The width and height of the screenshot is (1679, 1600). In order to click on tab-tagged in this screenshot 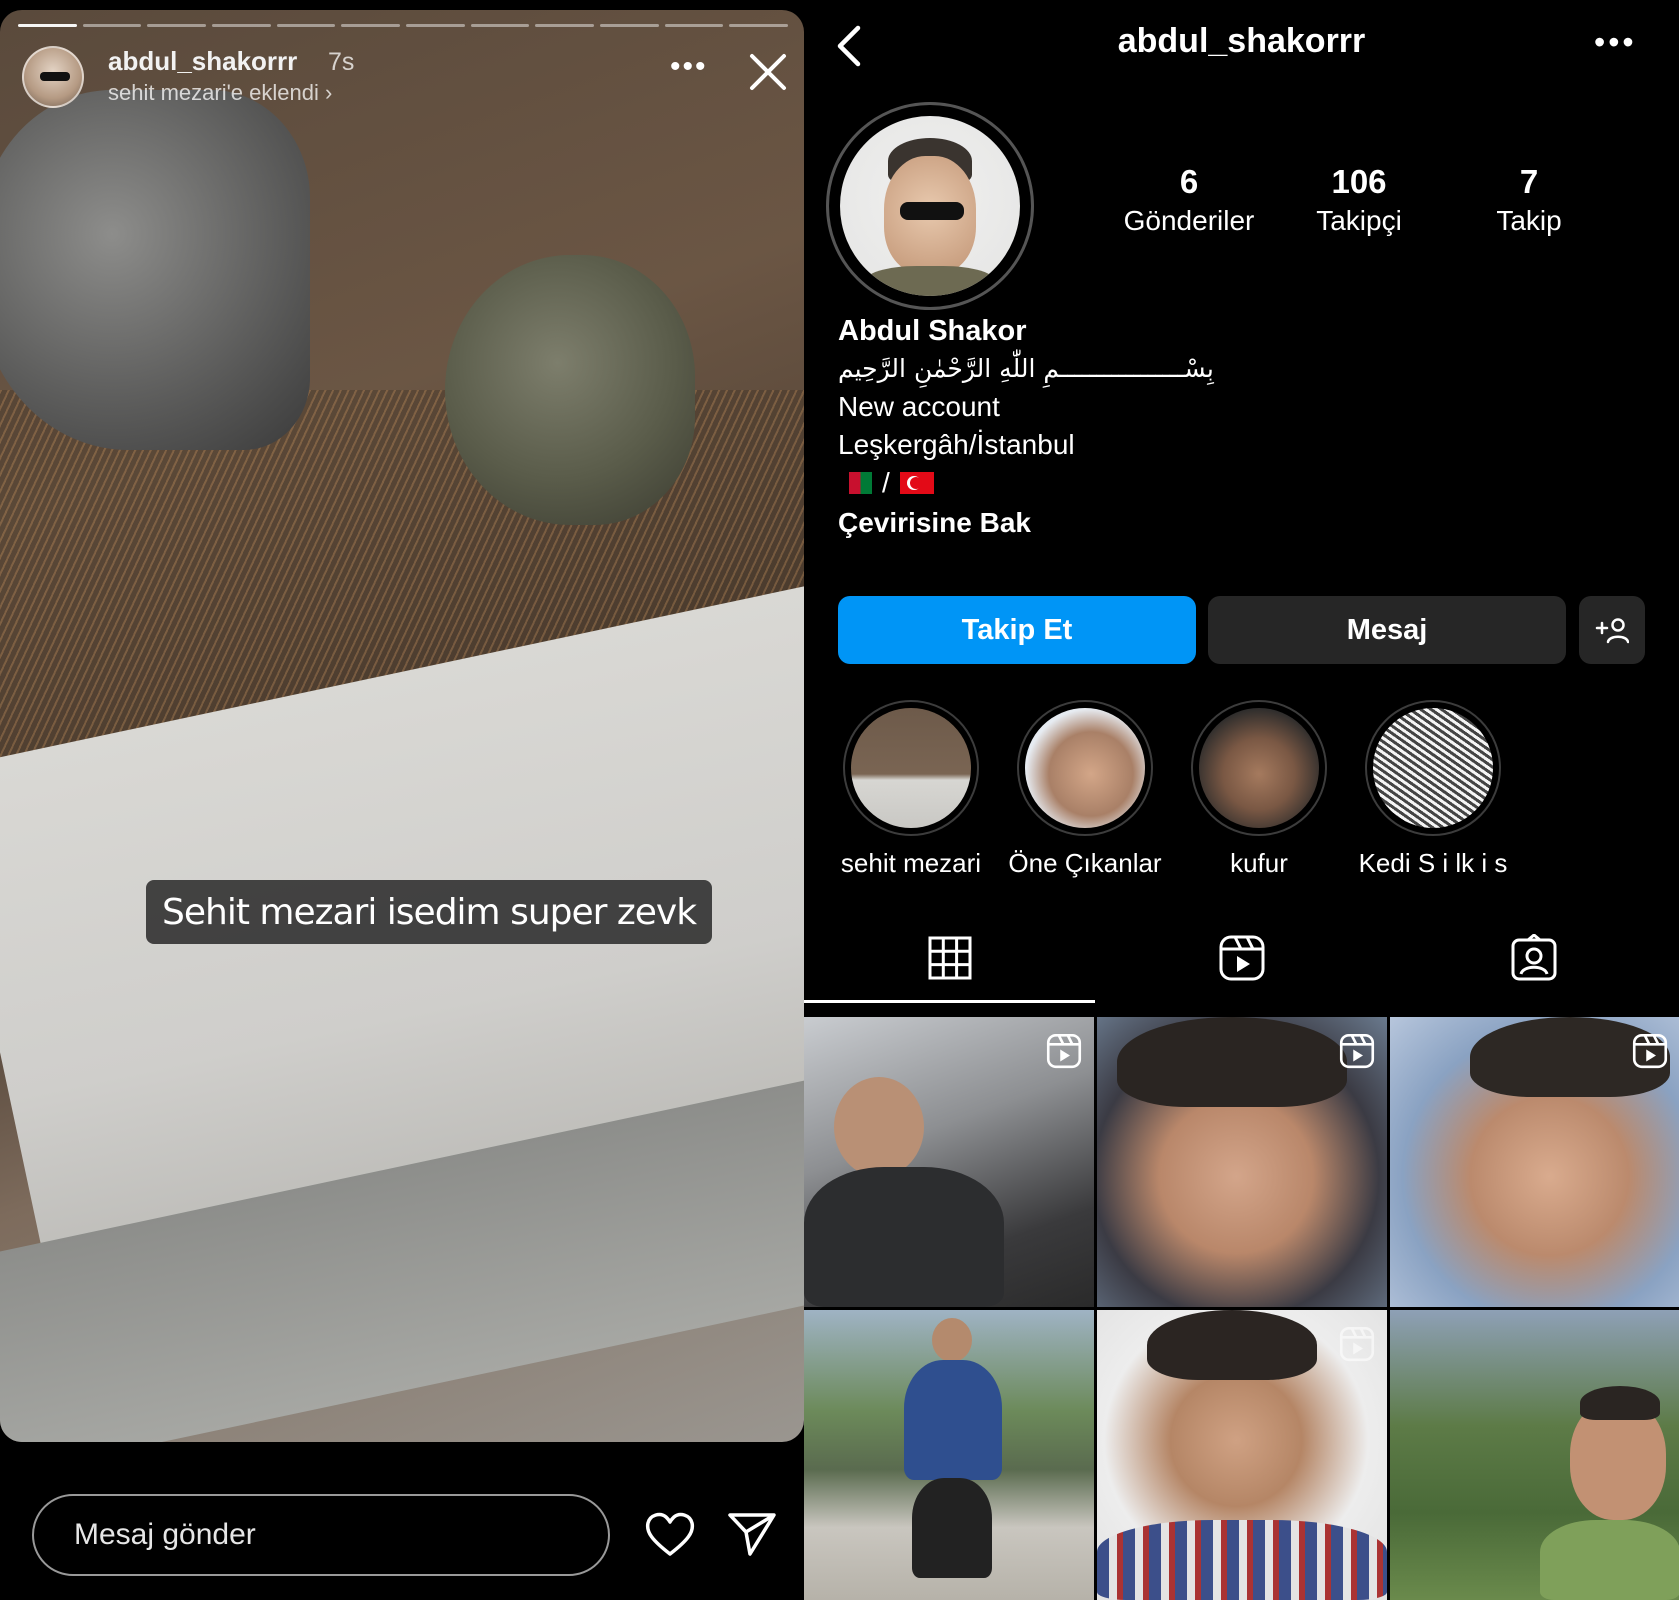, I will do `click(1533, 958)`.